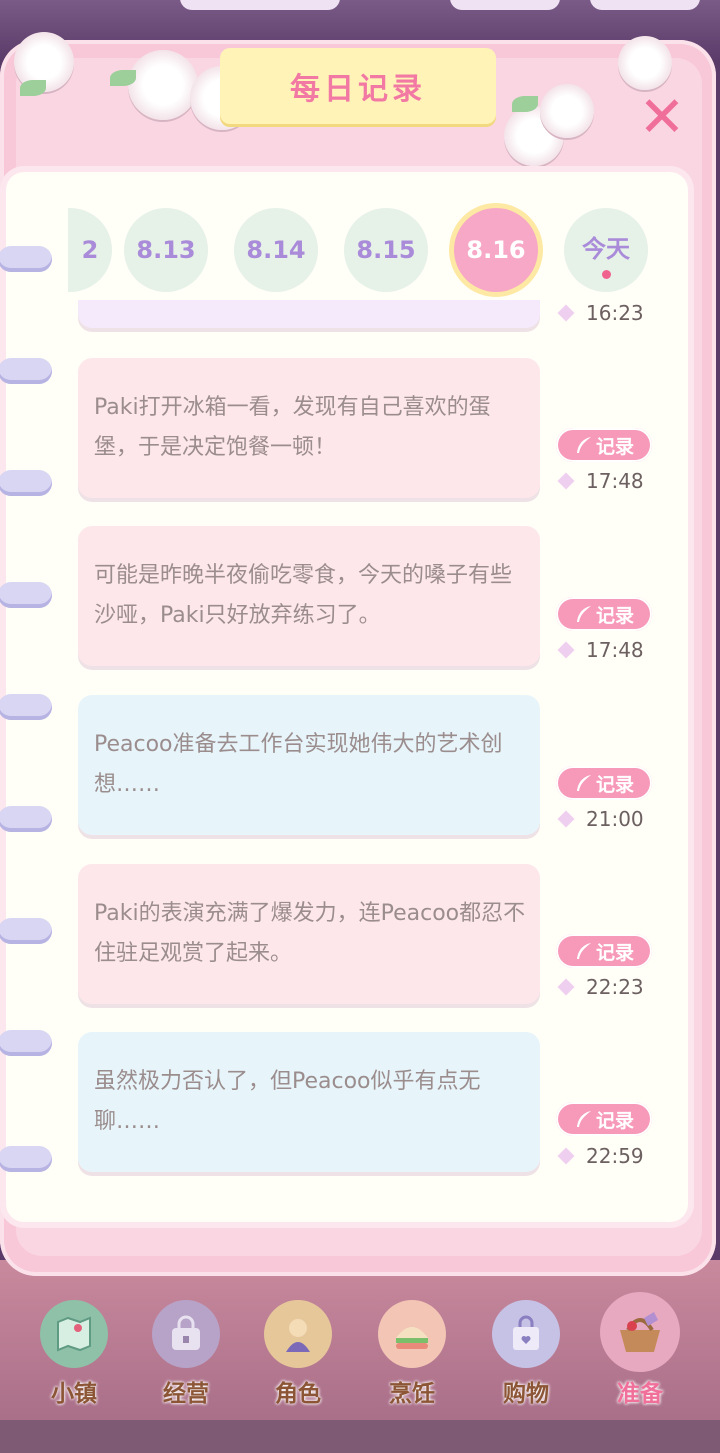  I want to click on diary-entry: Paki的表演充满了爆发力，连Peacoo都忍不住驻足观赏了起来。, so click(309, 934).